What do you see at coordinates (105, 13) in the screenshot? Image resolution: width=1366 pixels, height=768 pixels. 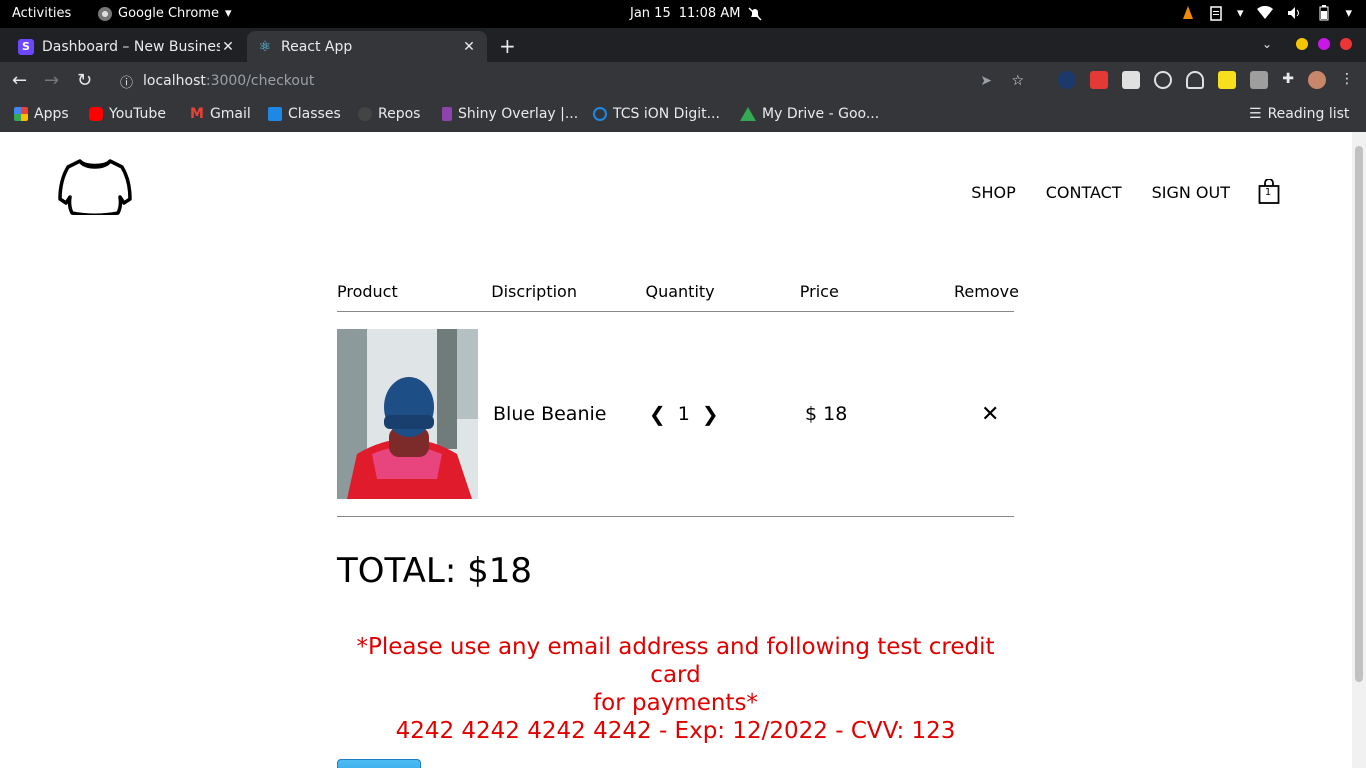 I see `chrome-icon` at bounding box center [105, 13].